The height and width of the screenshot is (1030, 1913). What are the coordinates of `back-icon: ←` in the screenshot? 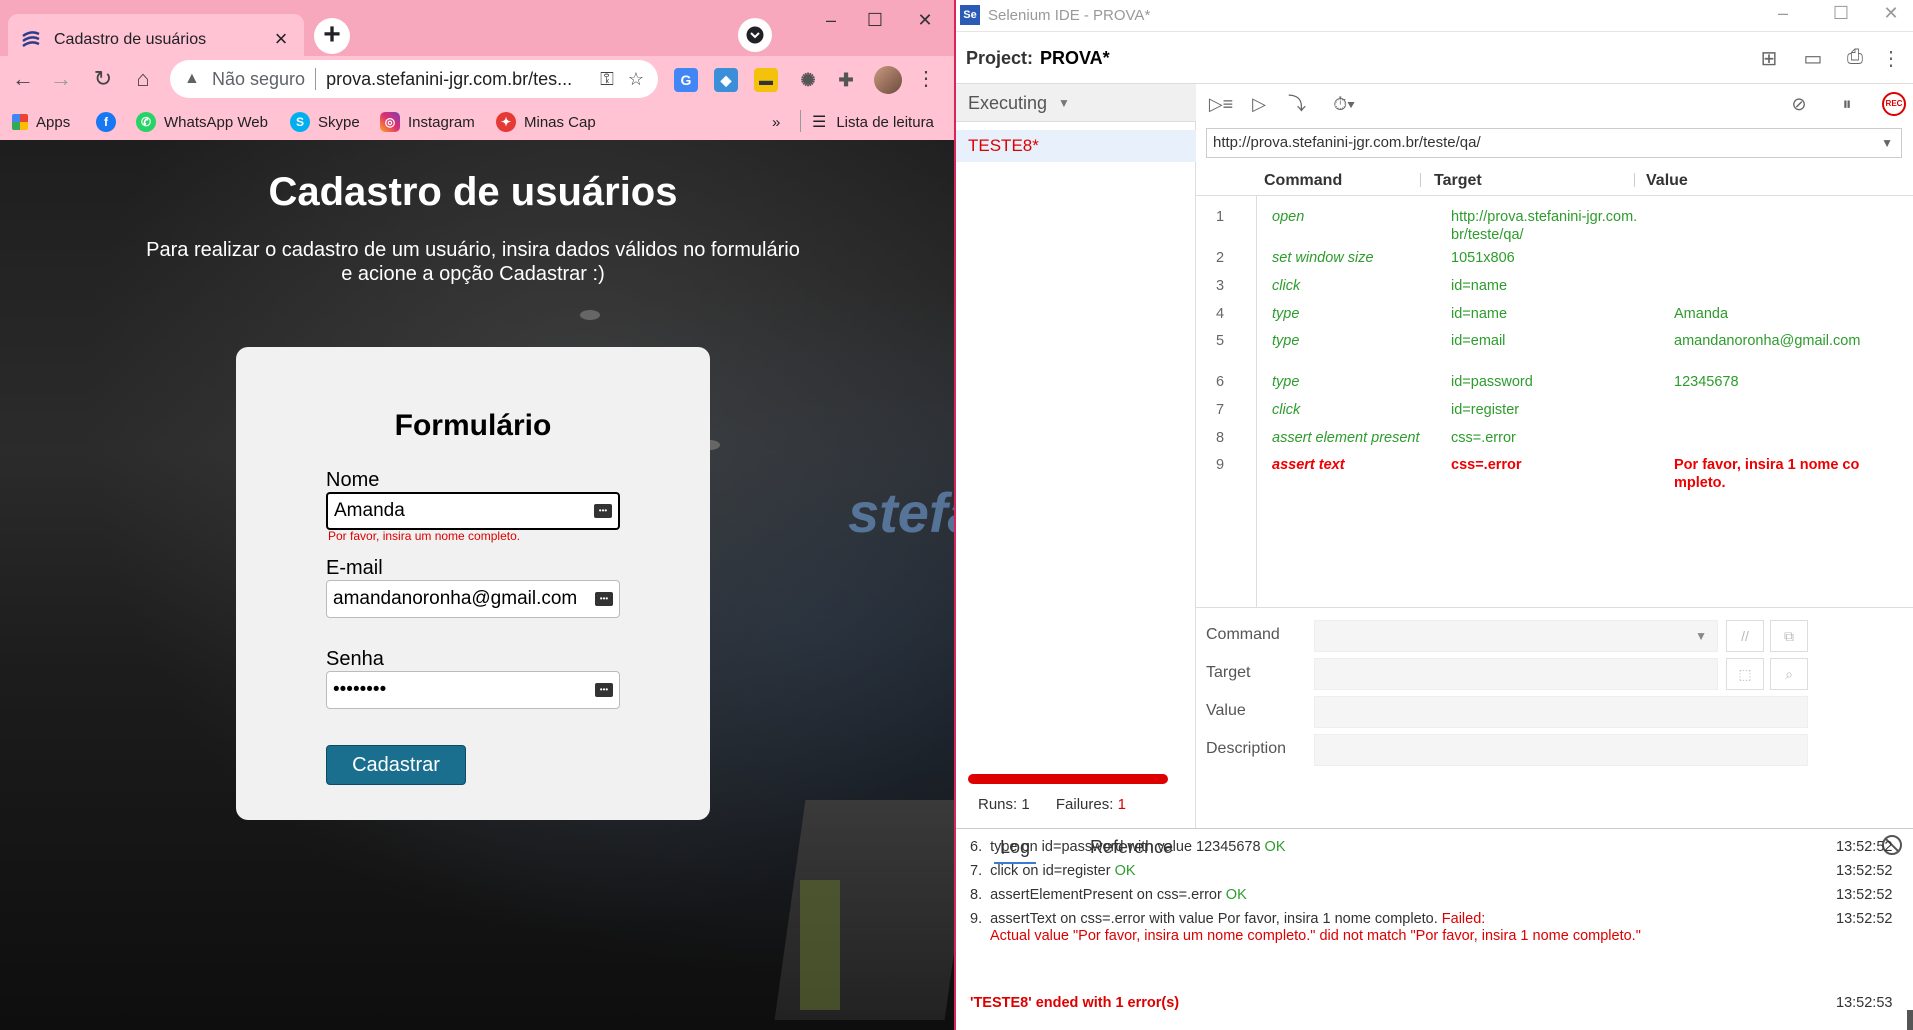 It's located at (23, 79).